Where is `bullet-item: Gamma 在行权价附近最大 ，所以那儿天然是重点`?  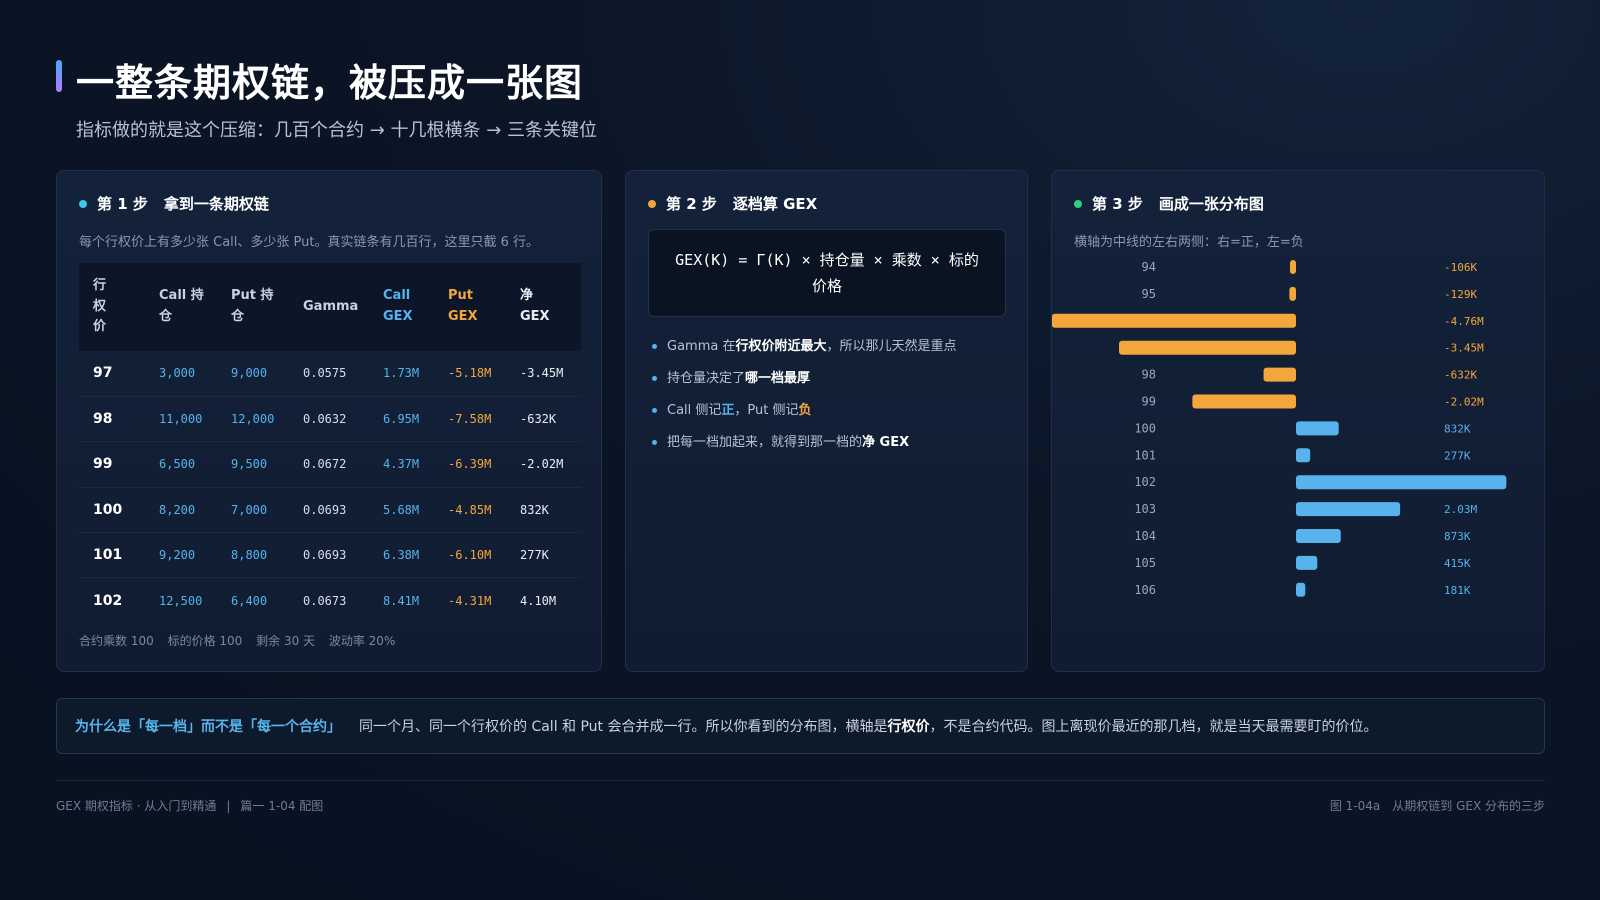 bullet-item: Gamma 在行权价附近最大 ，所以那儿天然是重点 is located at coordinates (804, 344).